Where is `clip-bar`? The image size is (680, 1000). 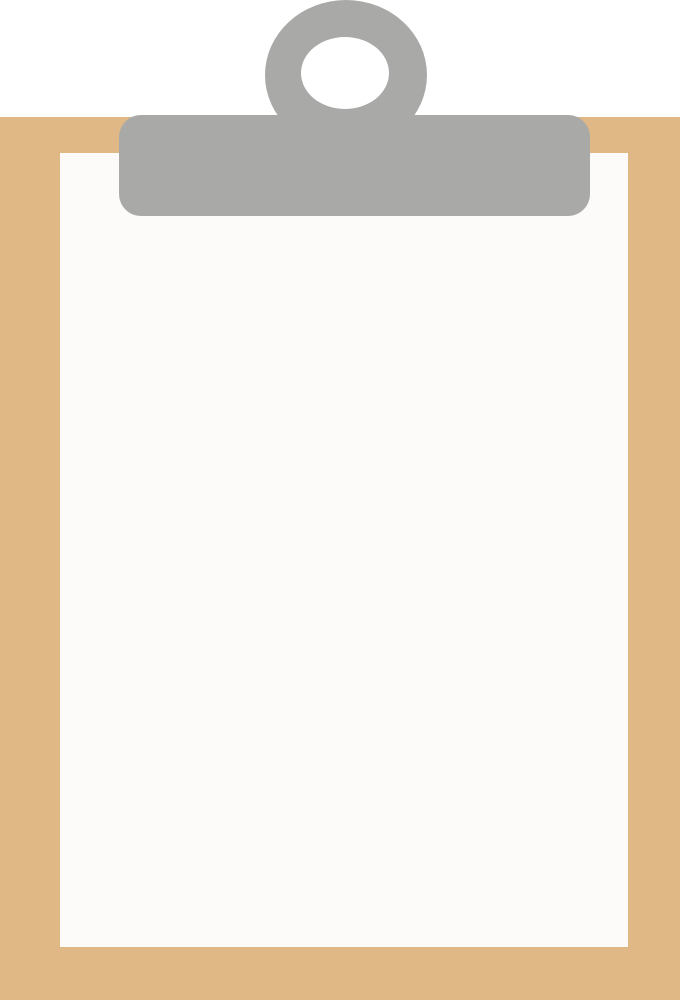 clip-bar is located at coordinates (354, 165).